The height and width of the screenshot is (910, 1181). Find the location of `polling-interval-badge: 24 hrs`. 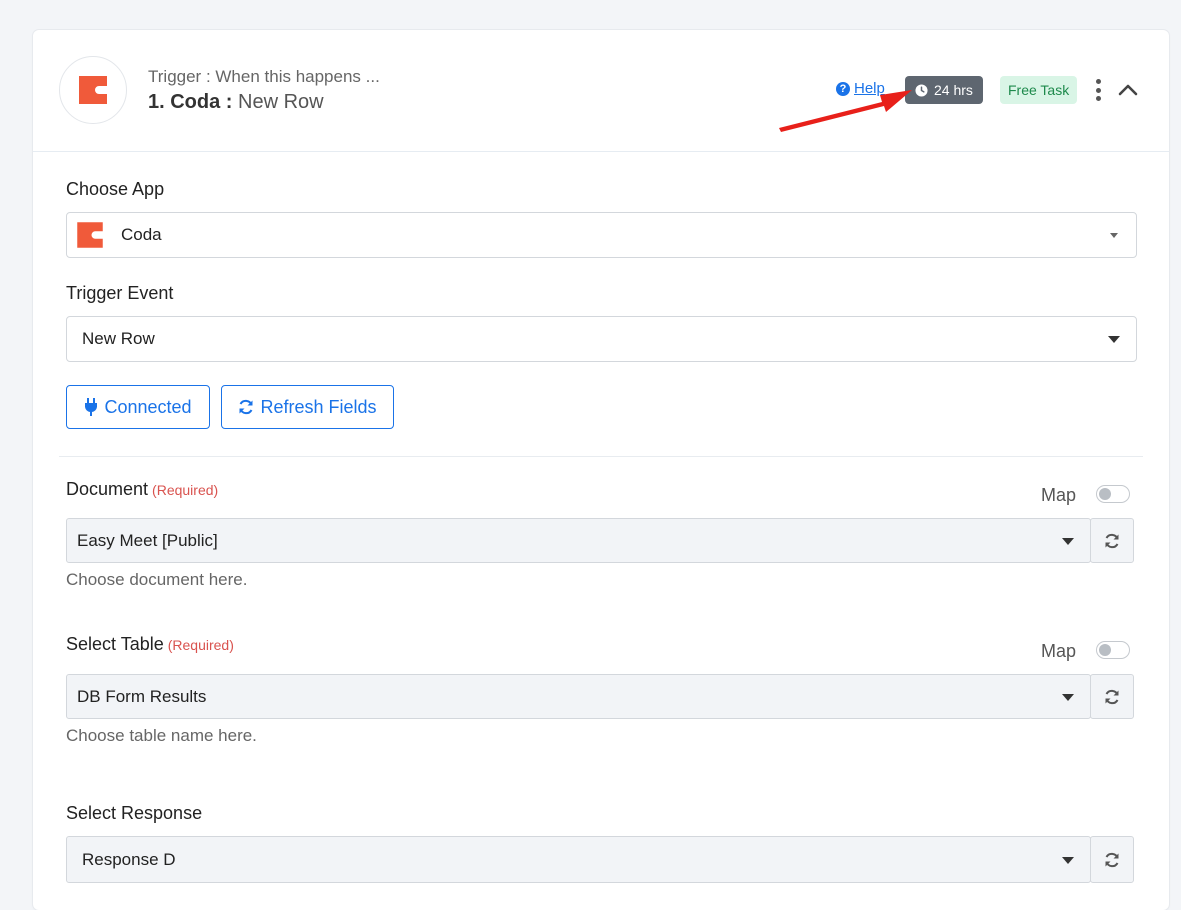

polling-interval-badge: 24 hrs is located at coordinates (944, 90).